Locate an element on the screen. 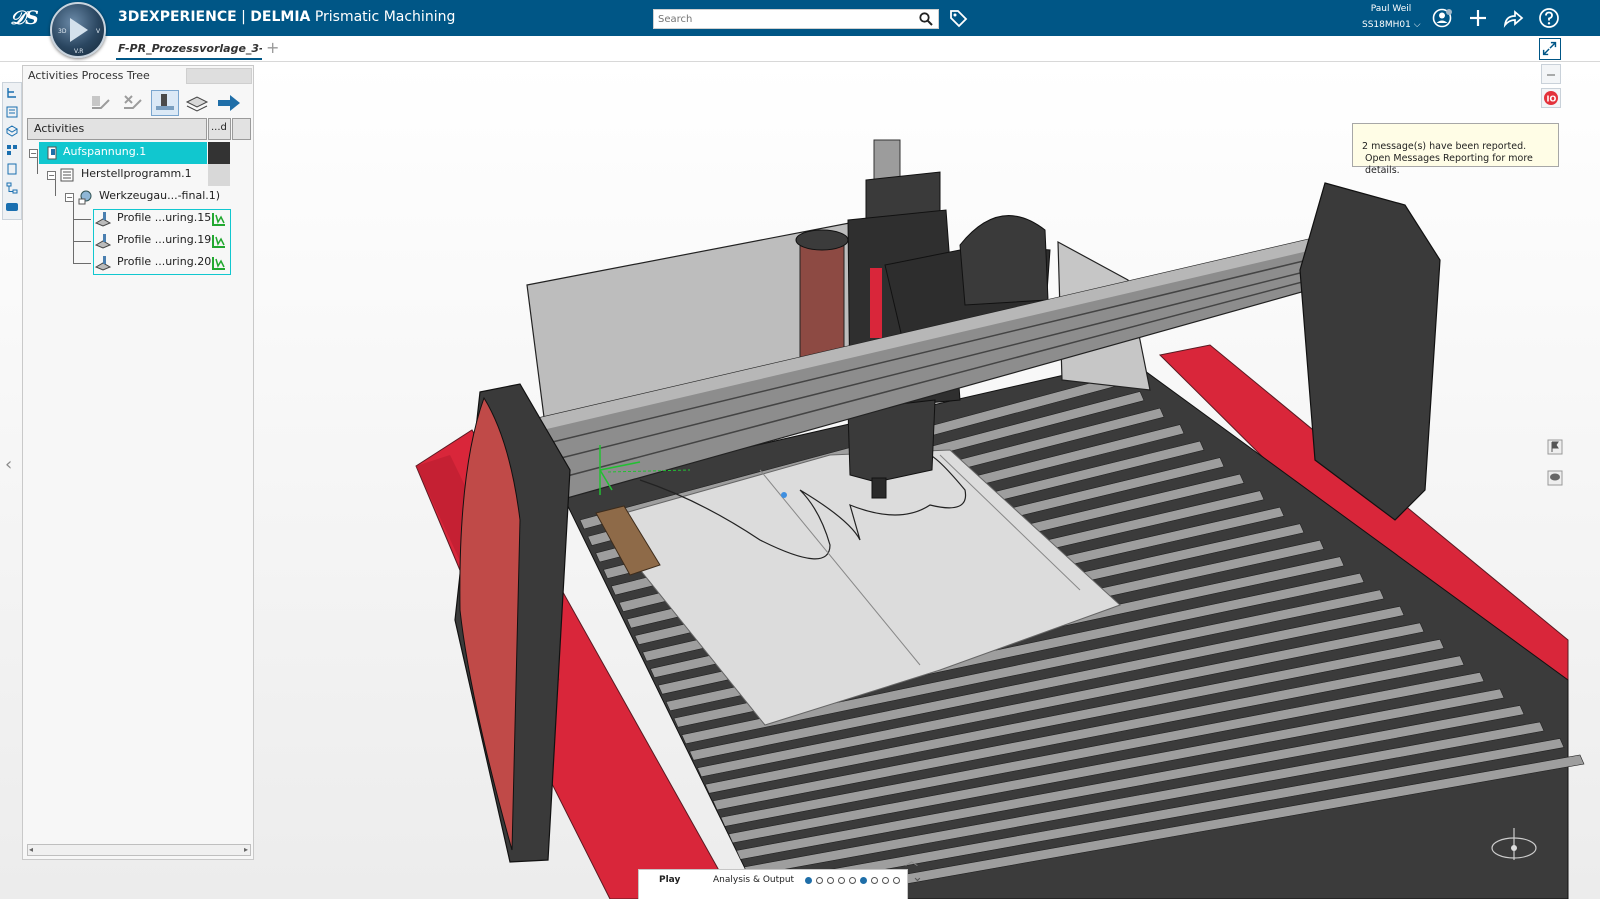  document-button is located at coordinates (12, 168).